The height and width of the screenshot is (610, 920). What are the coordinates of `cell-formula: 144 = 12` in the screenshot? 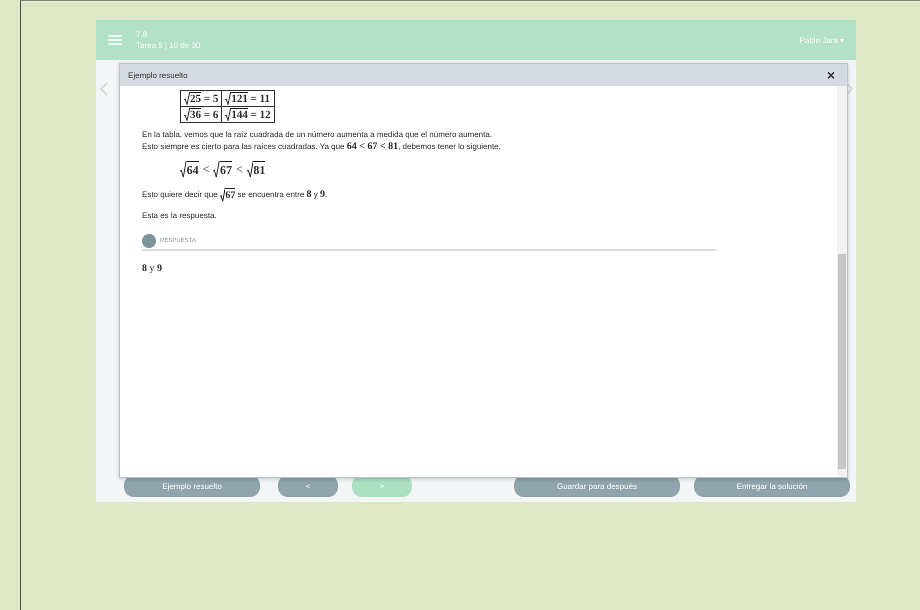 It's located at (251, 115).